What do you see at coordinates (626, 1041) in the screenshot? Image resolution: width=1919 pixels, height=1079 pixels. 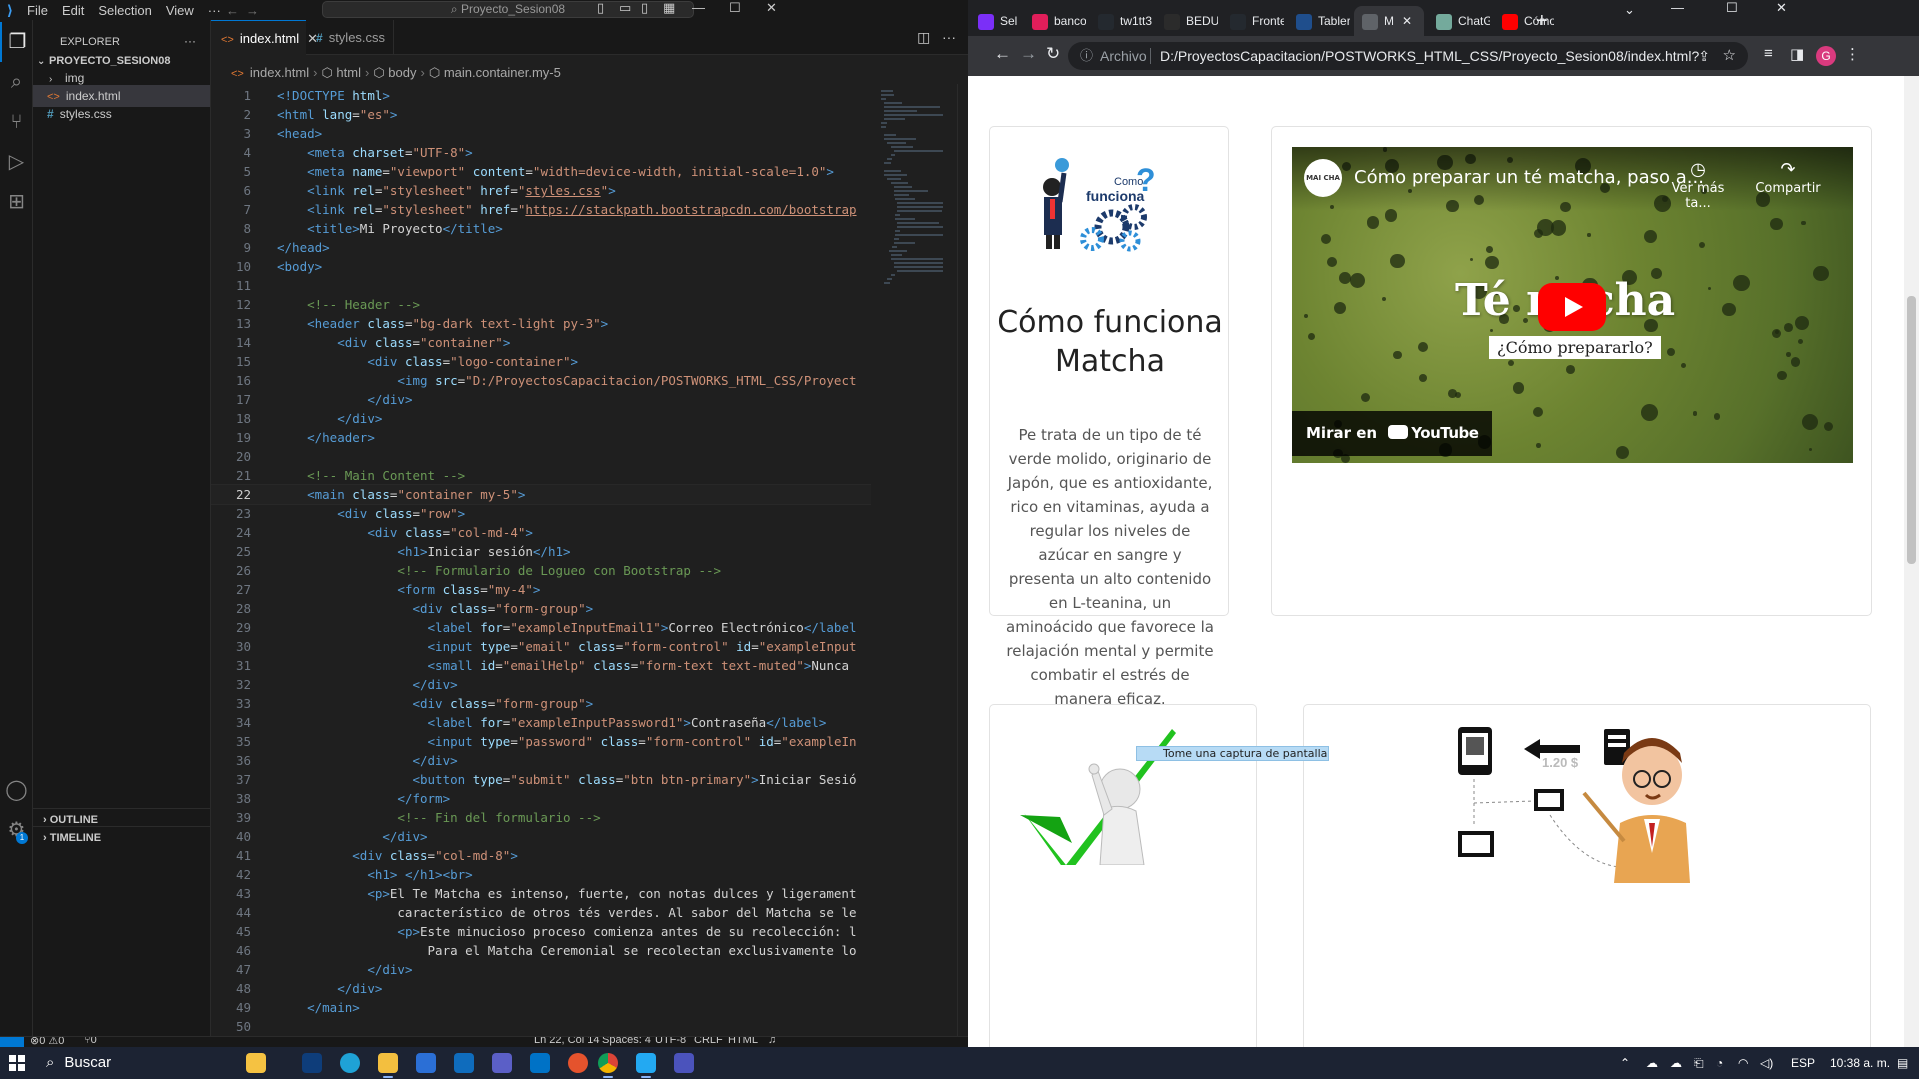 I see `indentation: Spaces: 4` at bounding box center [626, 1041].